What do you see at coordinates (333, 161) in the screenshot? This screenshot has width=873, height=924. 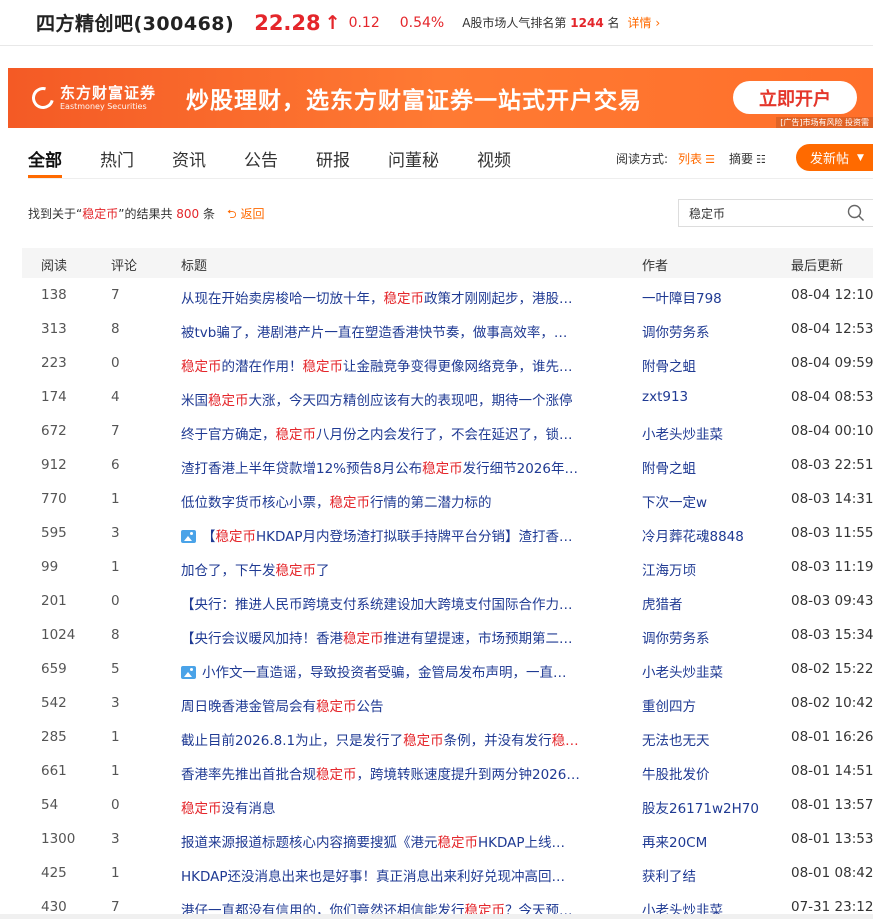 I see `tab-research: 研报` at bounding box center [333, 161].